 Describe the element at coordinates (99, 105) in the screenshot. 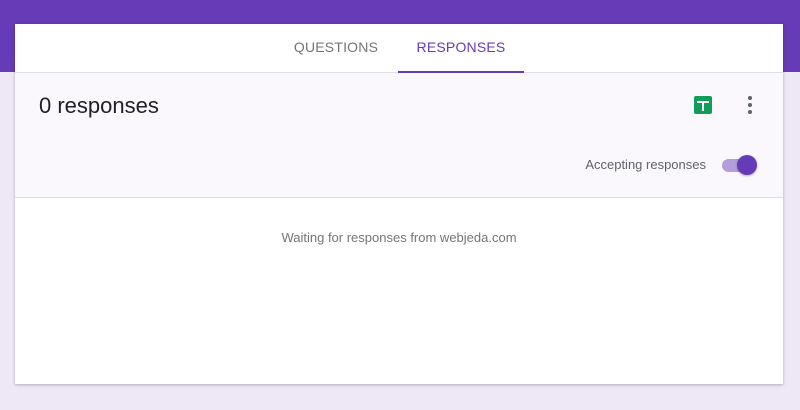

I see `response-count: 0 responses` at that location.